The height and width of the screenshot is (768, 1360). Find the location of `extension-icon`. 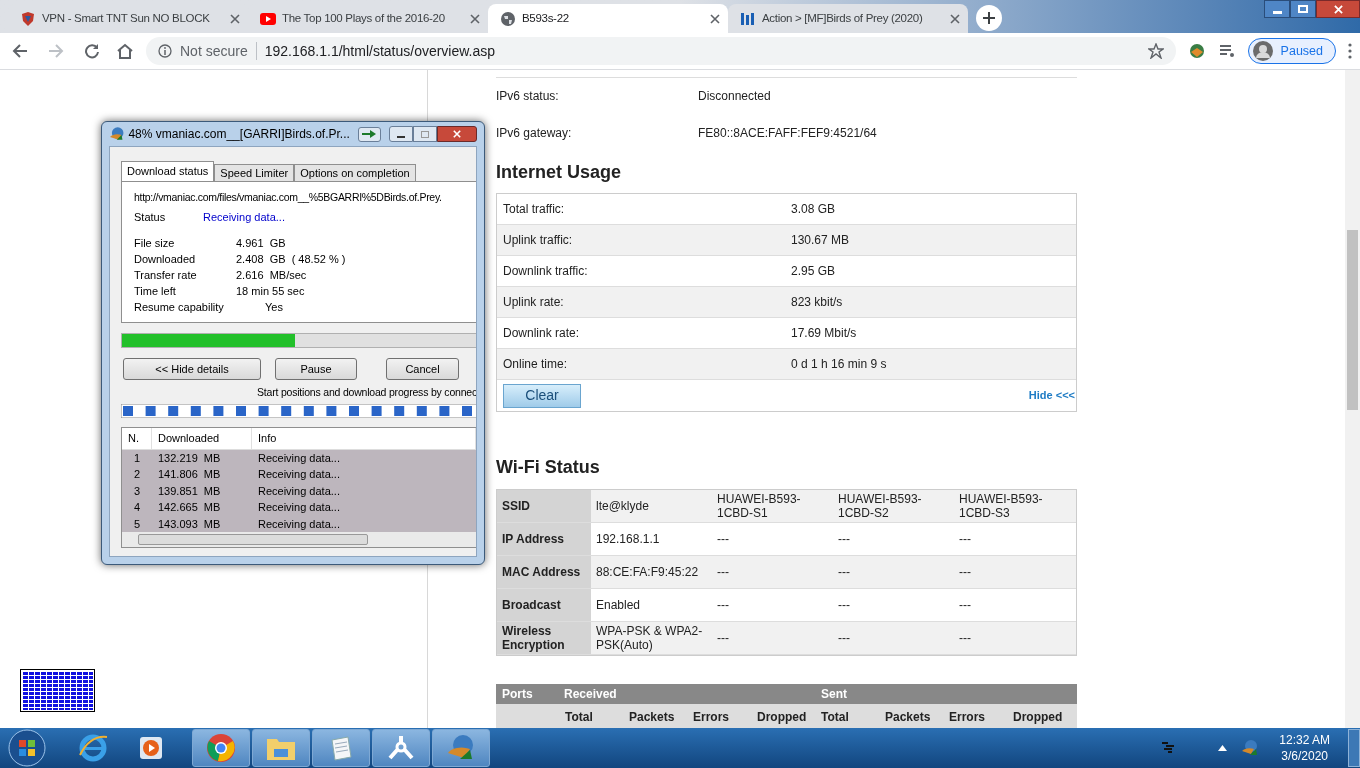

extension-icon is located at coordinates (1196, 51).